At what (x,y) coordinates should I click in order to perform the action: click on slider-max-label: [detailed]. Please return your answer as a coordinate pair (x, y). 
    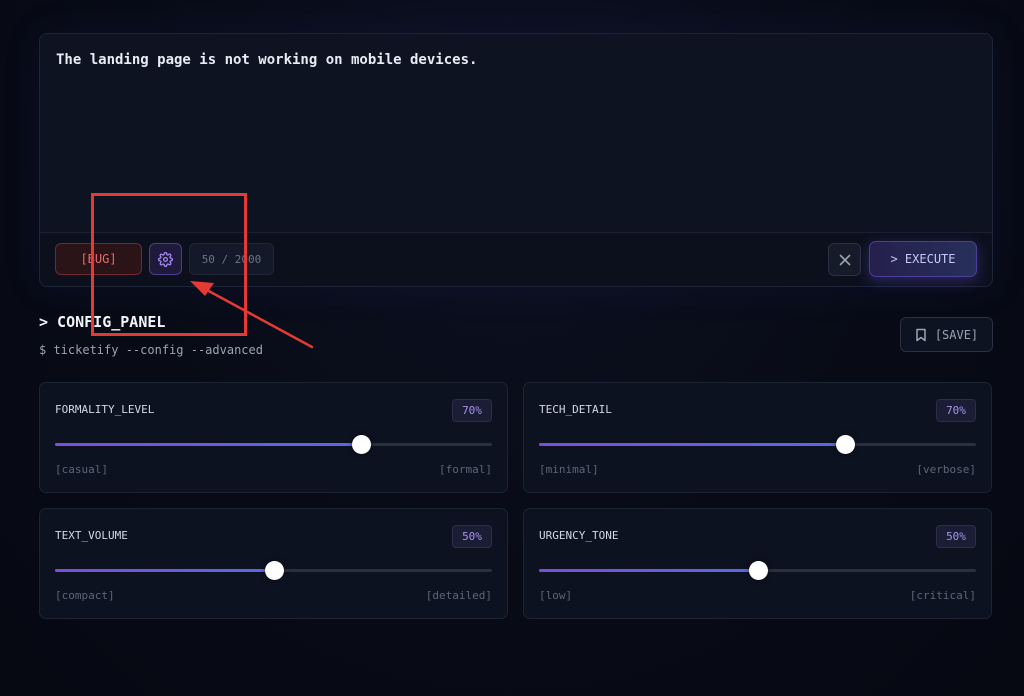
    Looking at the image, I should click on (458, 595).